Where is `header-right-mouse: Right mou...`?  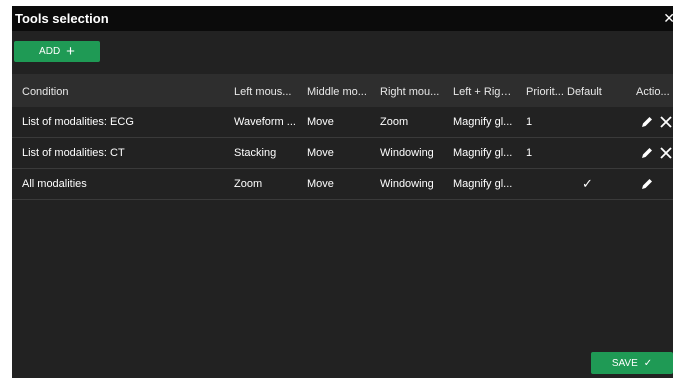 header-right-mouse: Right mou... is located at coordinates (411, 92).